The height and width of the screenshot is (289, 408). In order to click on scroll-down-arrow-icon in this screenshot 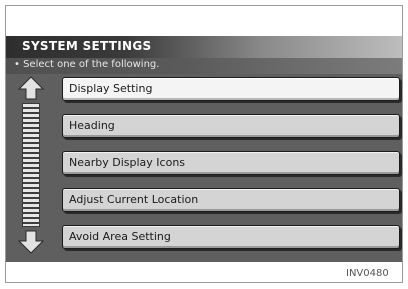, I will do `click(31, 242)`.